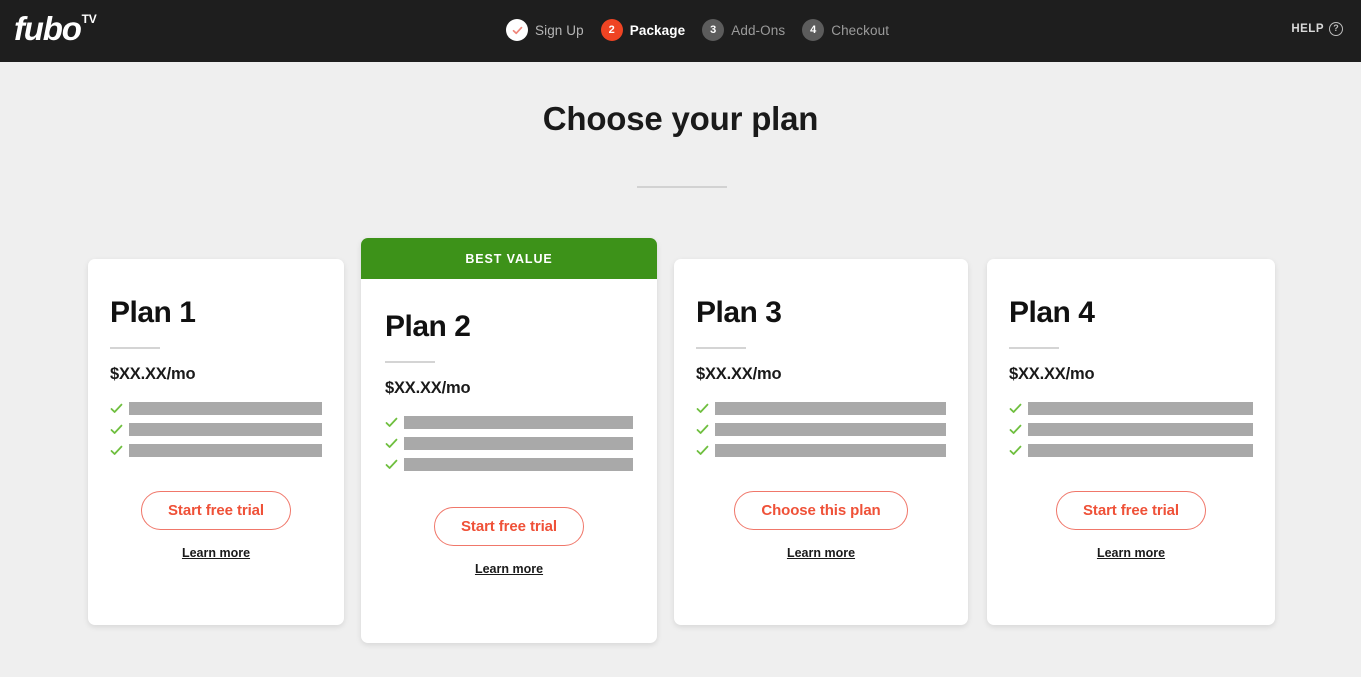  I want to click on plan-3-cta-wrap: Choose this plan Learn more, so click(821, 525).